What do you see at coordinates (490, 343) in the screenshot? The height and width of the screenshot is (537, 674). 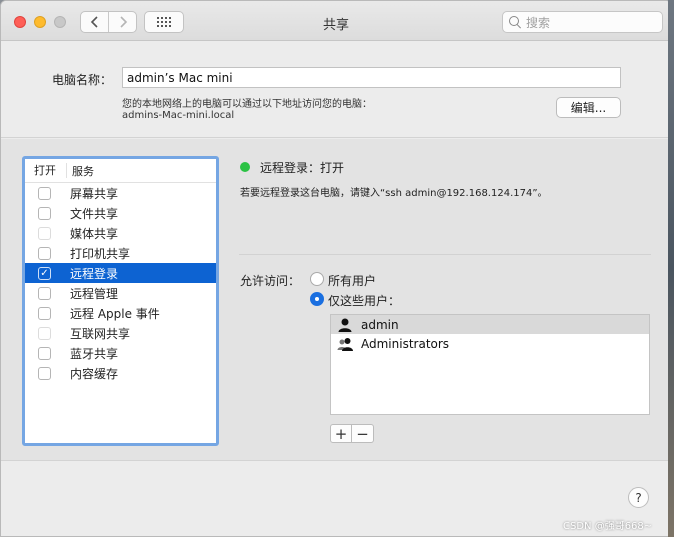 I see `user-row-administrators: Administrators` at bounding box center [490, 343].